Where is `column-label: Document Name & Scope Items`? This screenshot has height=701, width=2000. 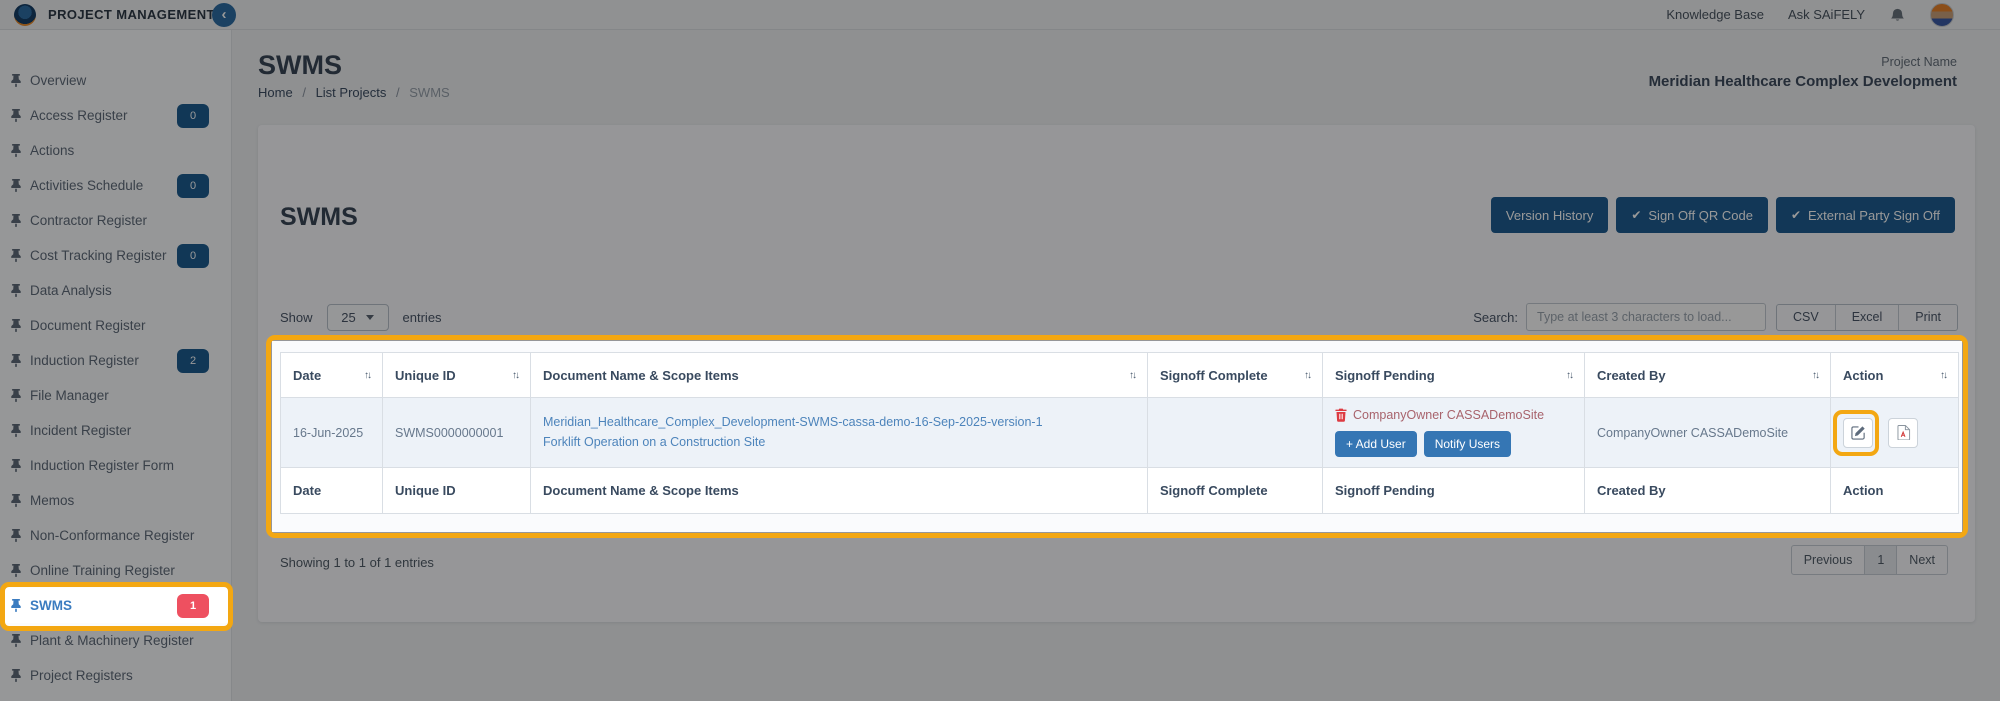 column-label: Document Name & Scope Items is located at coordinates (641, 375).